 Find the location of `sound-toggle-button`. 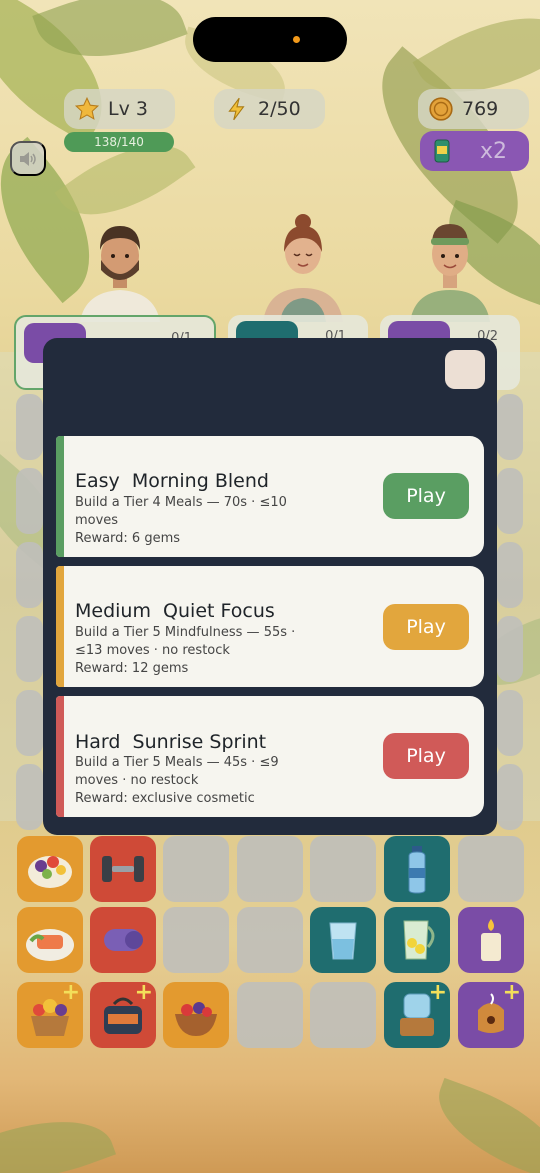

sound-toggle-button is located at coordinates (28, 158).